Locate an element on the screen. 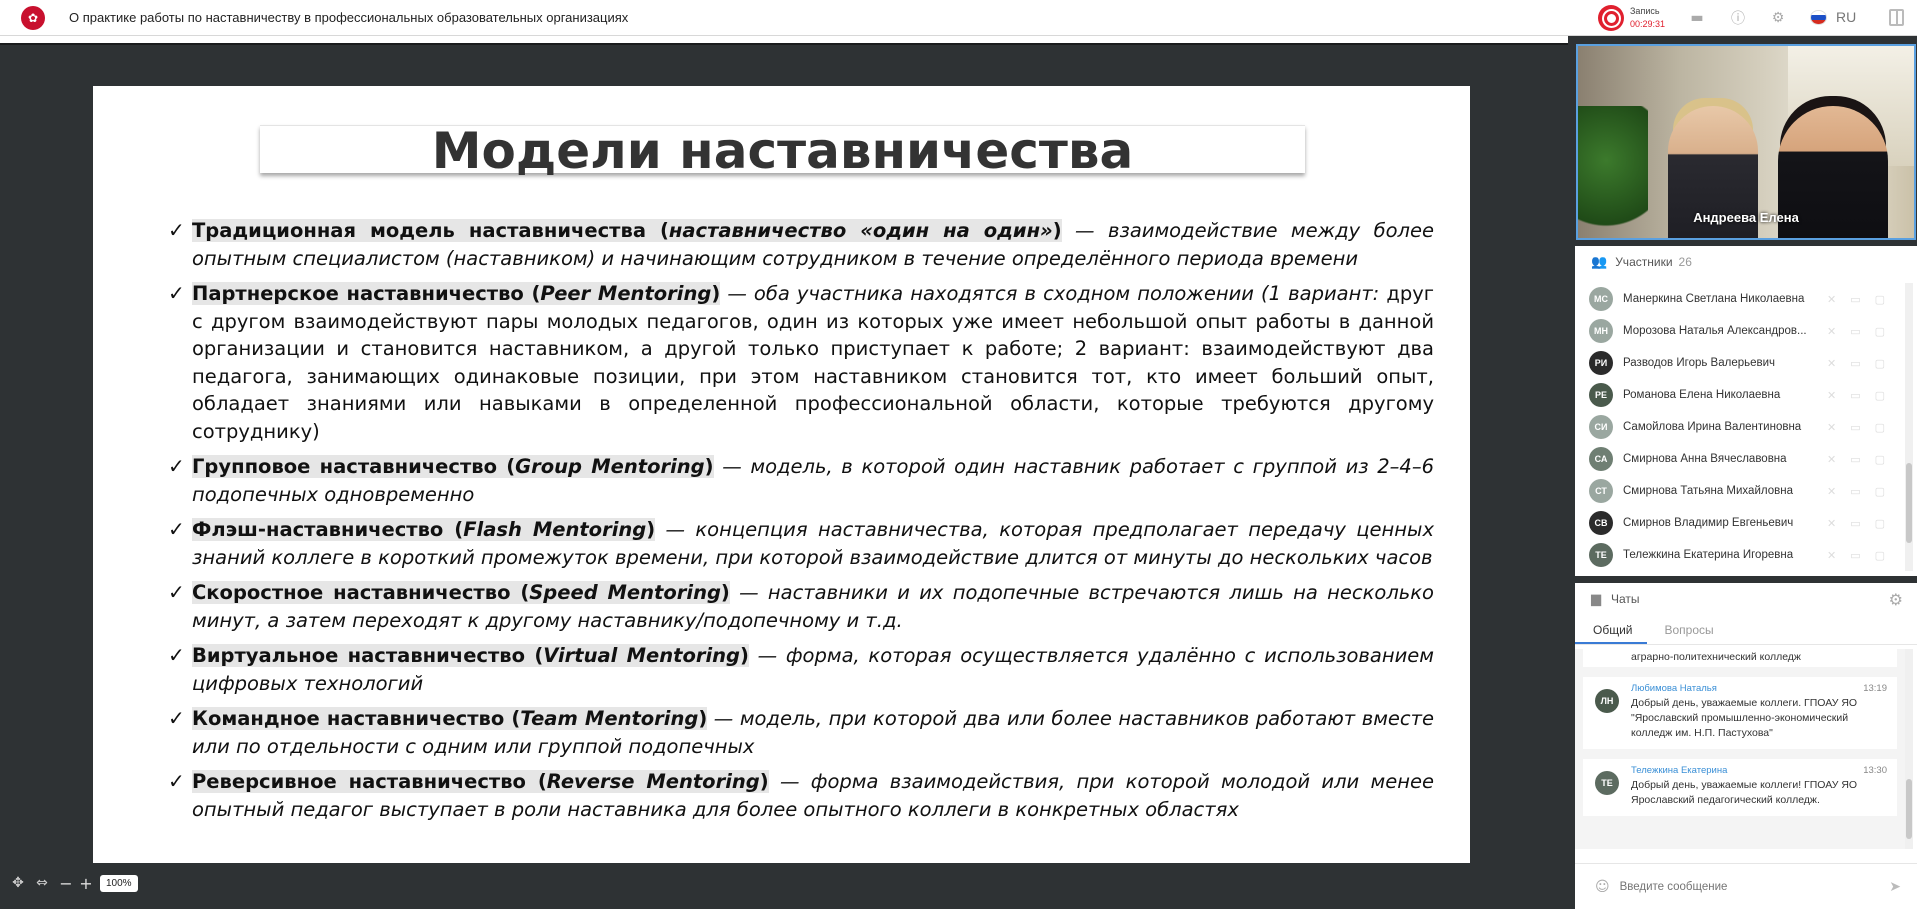 The image size is (1917, 909). record-label: Запись is located at coordinates (1645, 11).